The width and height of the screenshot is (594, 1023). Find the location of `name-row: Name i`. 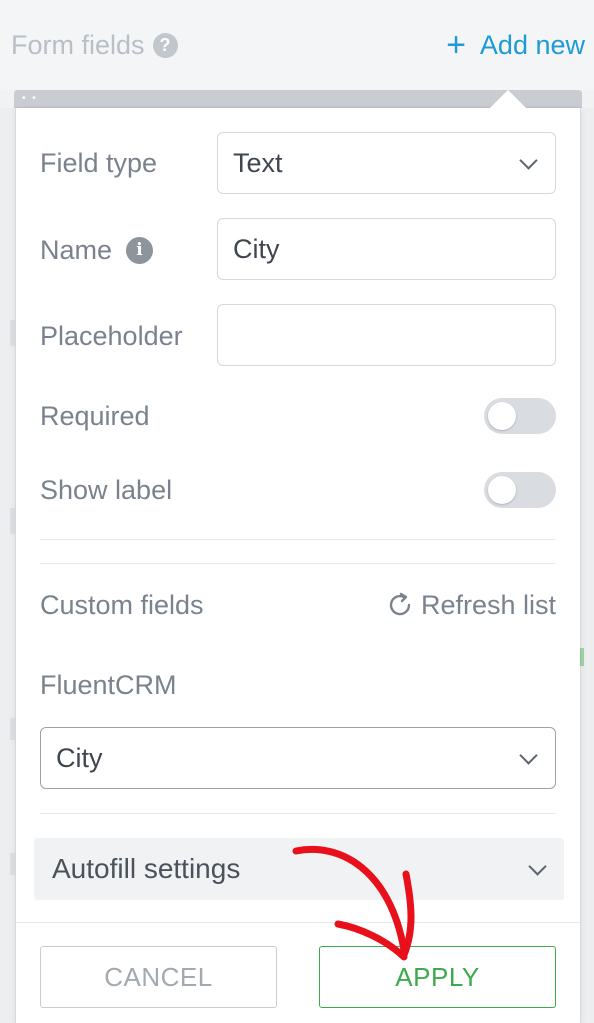

name-row: Name i is located at coordinates (97, 250).